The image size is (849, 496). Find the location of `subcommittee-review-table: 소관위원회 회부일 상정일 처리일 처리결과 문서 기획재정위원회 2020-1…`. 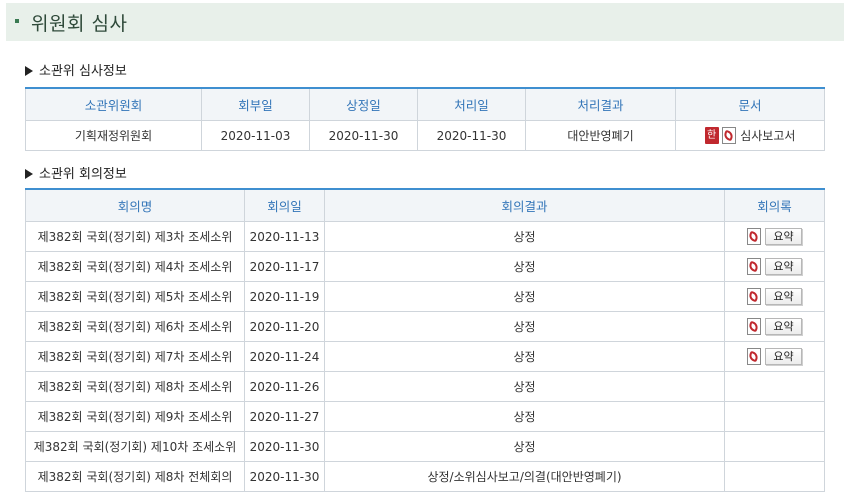

subcommittee-review-table: 소관위원회 회부일 상정일 처리일 처리결과 문서 기획재정위원회 2020-1… is located at coordinates (425, 119).